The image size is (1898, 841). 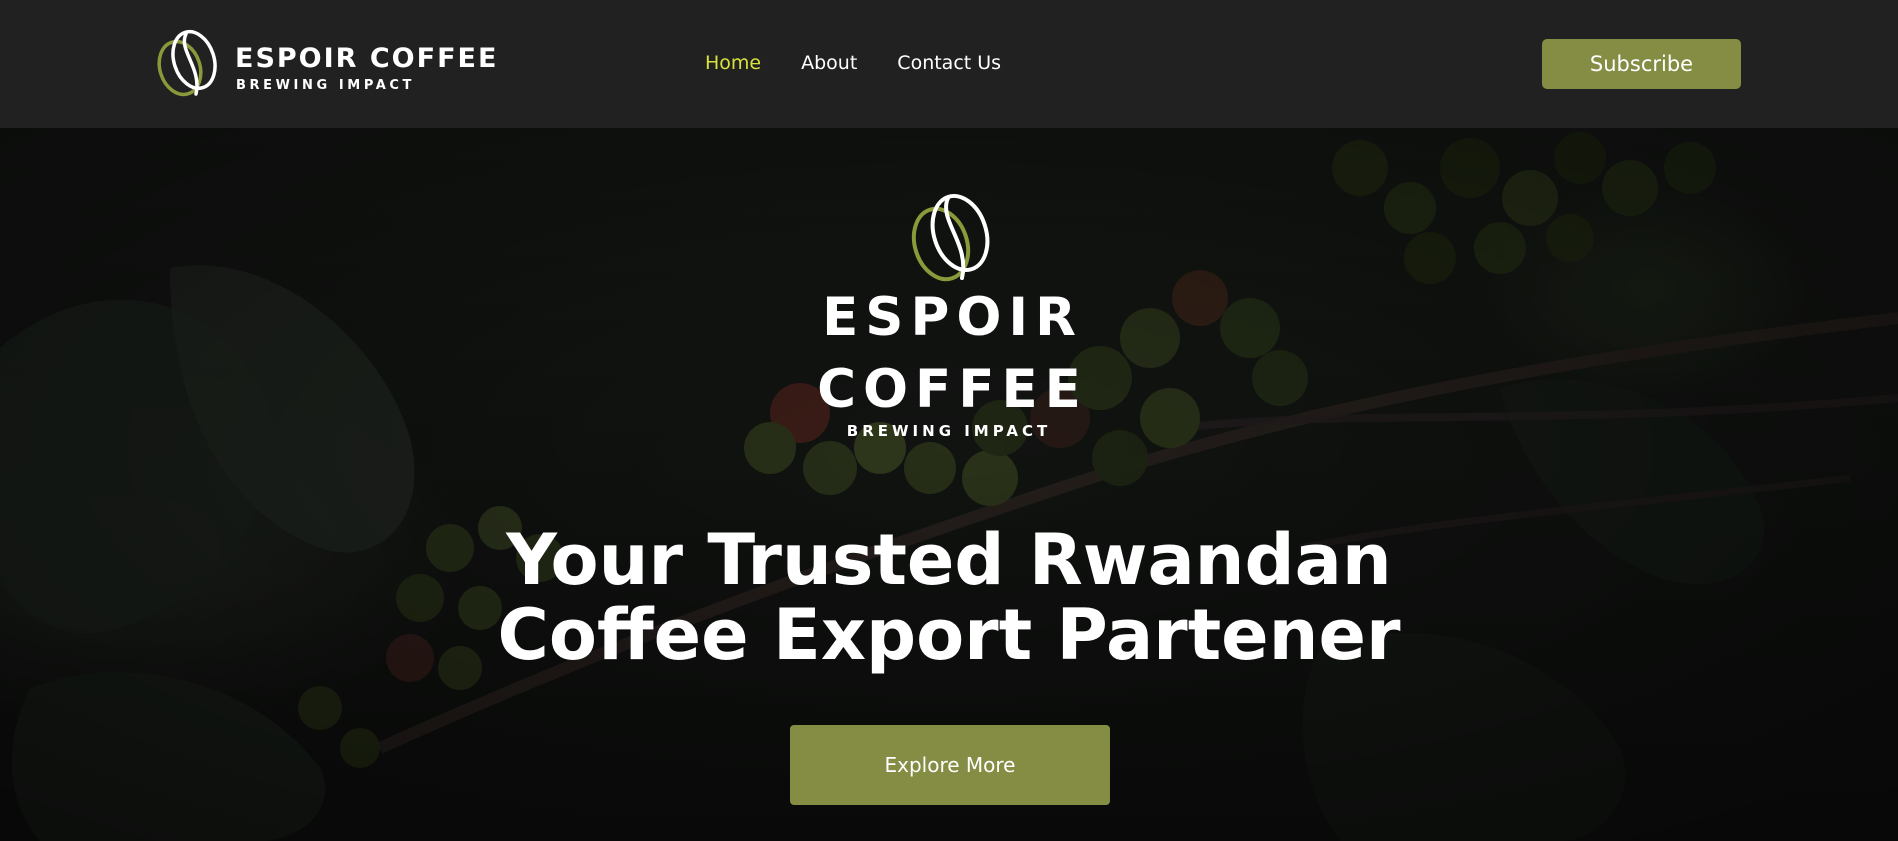 I want to click on explore-more-button: Explore More, so click(x=950, y=765).